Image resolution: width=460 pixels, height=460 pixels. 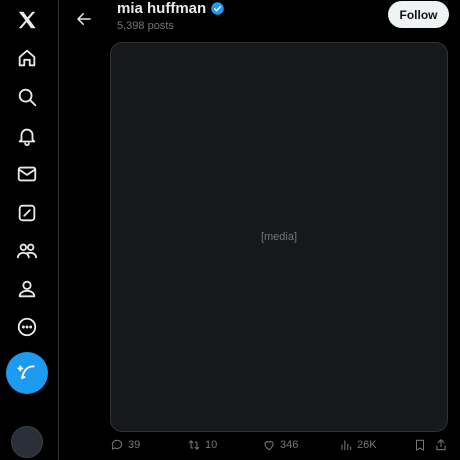 What do you see at coordinates (161, 8) in the screenshot?
I see `author-display-name: mia huffman` at bounding box center [161, 8].